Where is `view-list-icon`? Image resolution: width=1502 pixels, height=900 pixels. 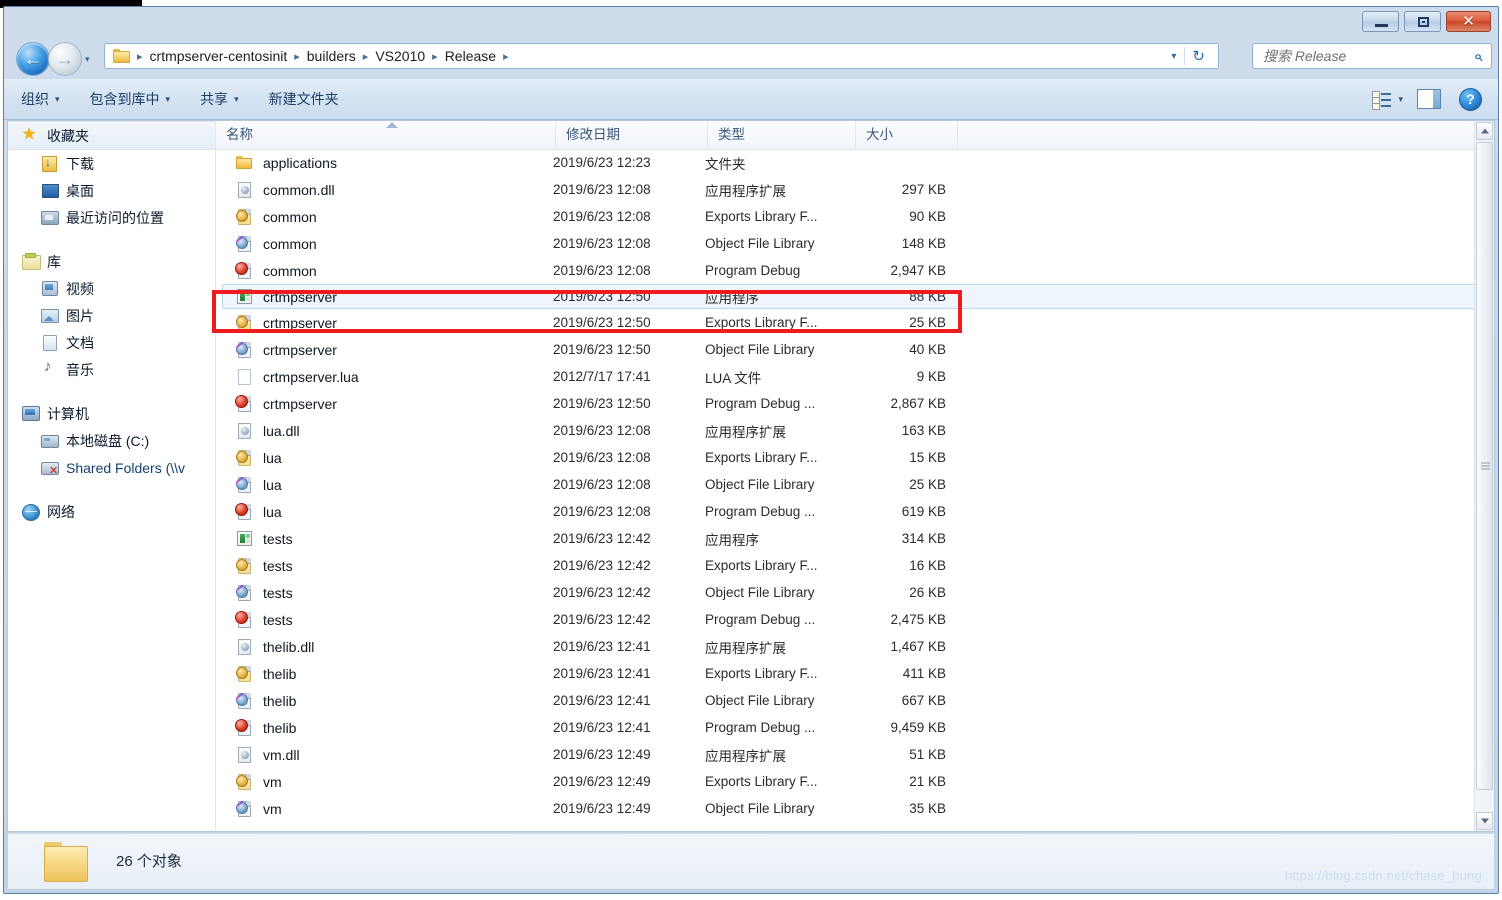 view-list-icon is located at coordinates (1382, 100).